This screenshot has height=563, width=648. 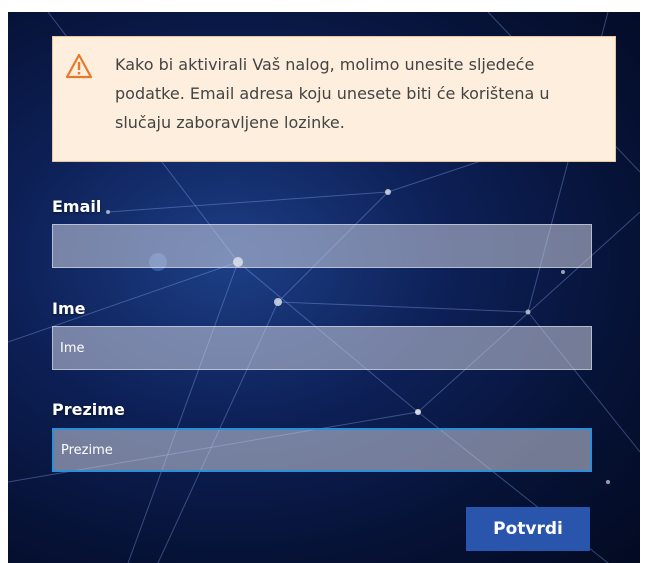 What do you see at coordinates (322, 450) in the screenshot?
I see `last-name-field` at bounding box center [322, 450].